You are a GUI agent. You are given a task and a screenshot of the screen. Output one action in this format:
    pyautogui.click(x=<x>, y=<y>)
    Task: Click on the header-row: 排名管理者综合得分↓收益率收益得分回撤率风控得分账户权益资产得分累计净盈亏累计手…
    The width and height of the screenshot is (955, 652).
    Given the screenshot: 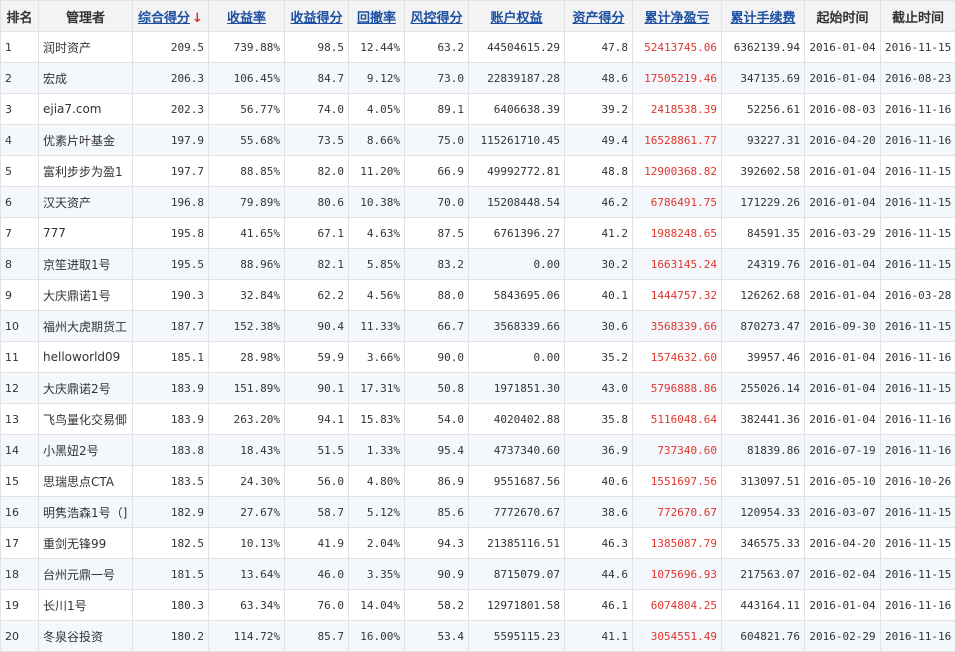 What is the action you would take?
    pyautogui.click(x=478, y=16)
    